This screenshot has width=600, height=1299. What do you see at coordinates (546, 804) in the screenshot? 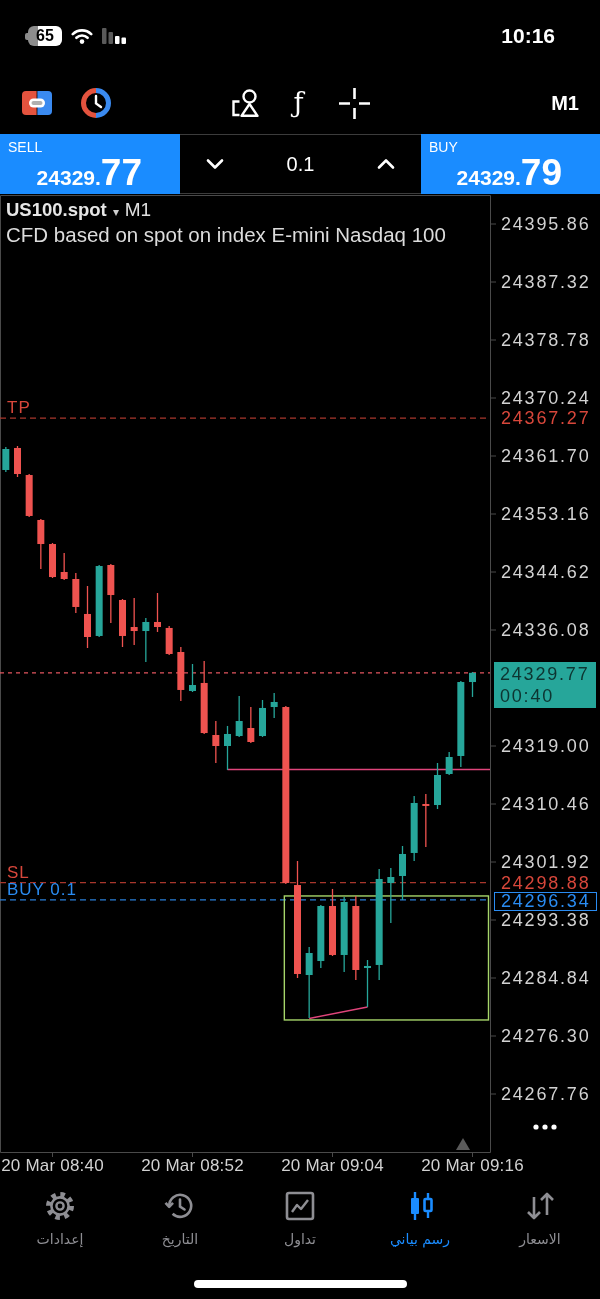
I see `price-axis-label: 24310.46` at bounding box center [546, 804].